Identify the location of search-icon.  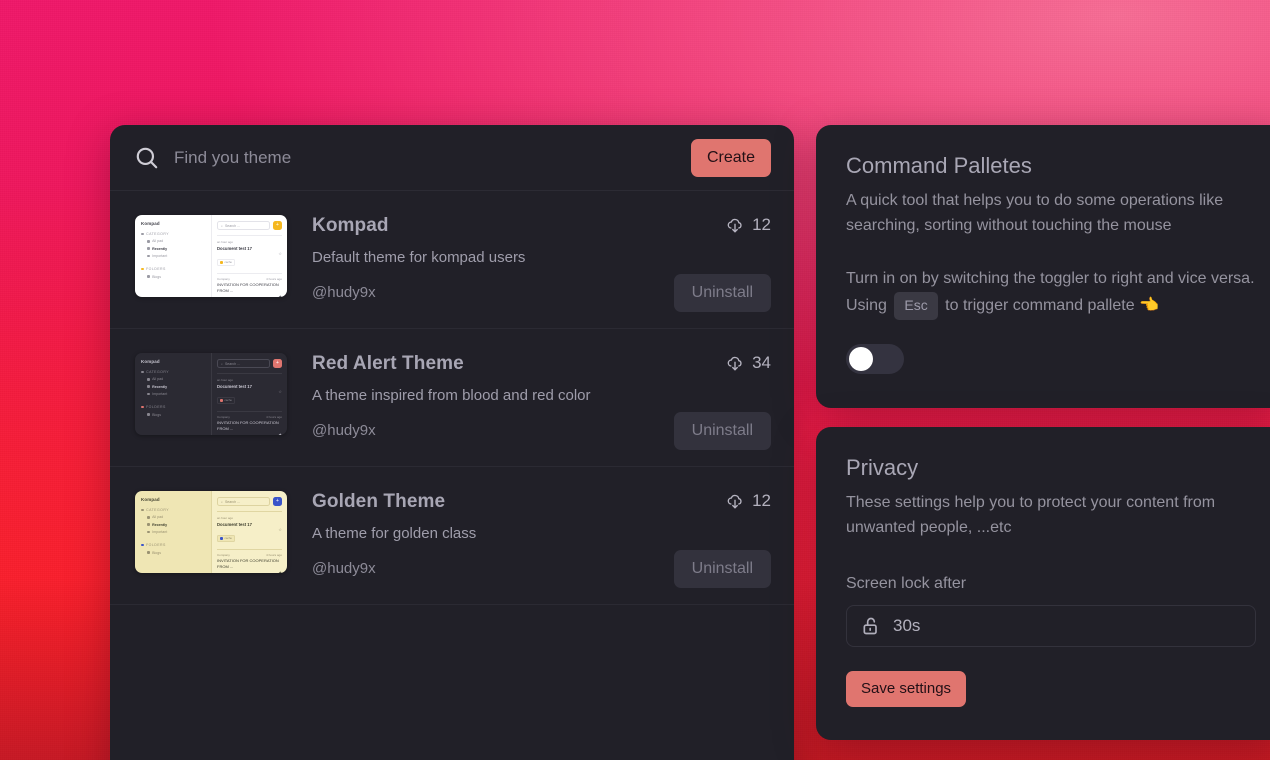
(147, 158).